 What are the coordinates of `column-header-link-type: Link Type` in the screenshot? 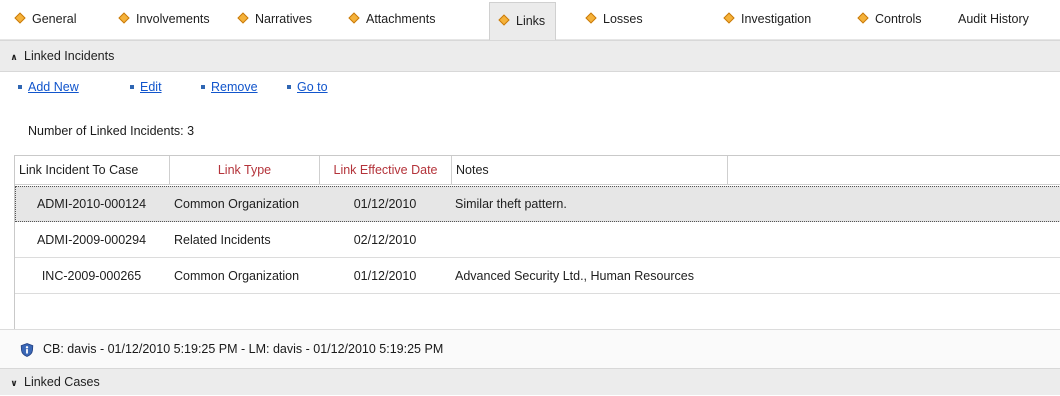 It's located at (245, 170).